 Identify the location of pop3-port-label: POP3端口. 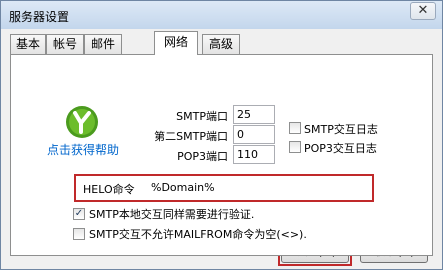
(202, 156).